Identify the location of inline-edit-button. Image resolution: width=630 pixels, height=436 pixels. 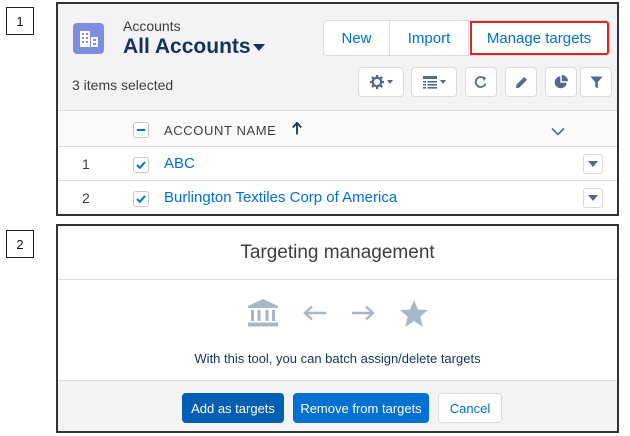
(521, 82).